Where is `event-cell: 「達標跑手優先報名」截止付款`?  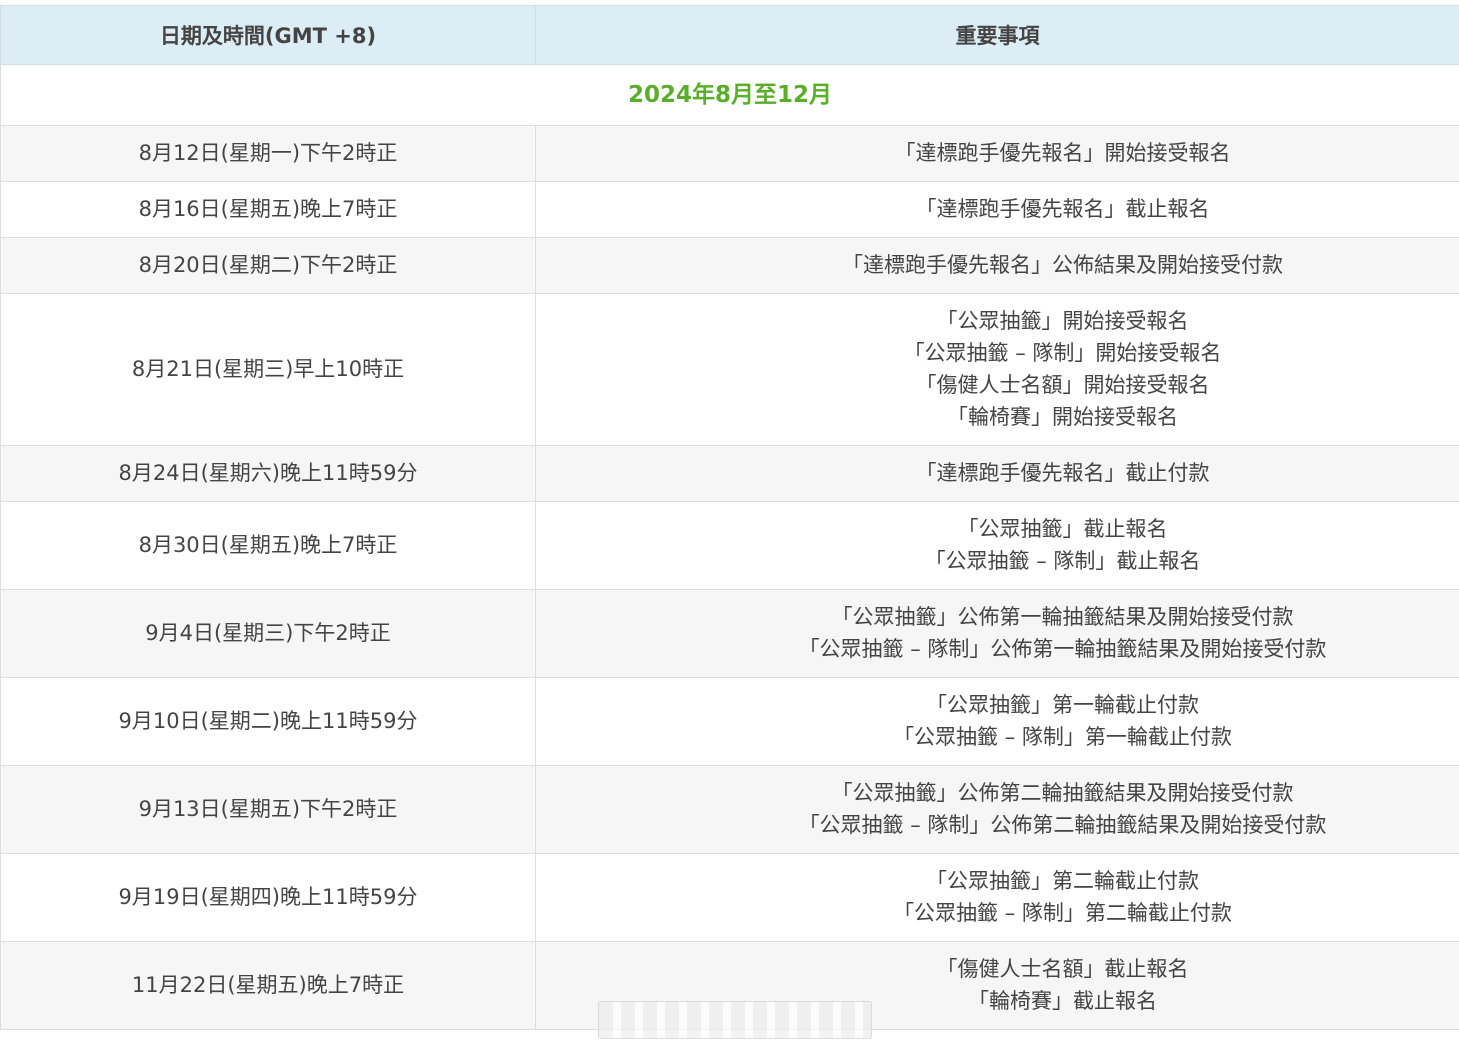 event-cell: 「達標跑手優先報名」截止付款 is located at coordinates (997, 473).